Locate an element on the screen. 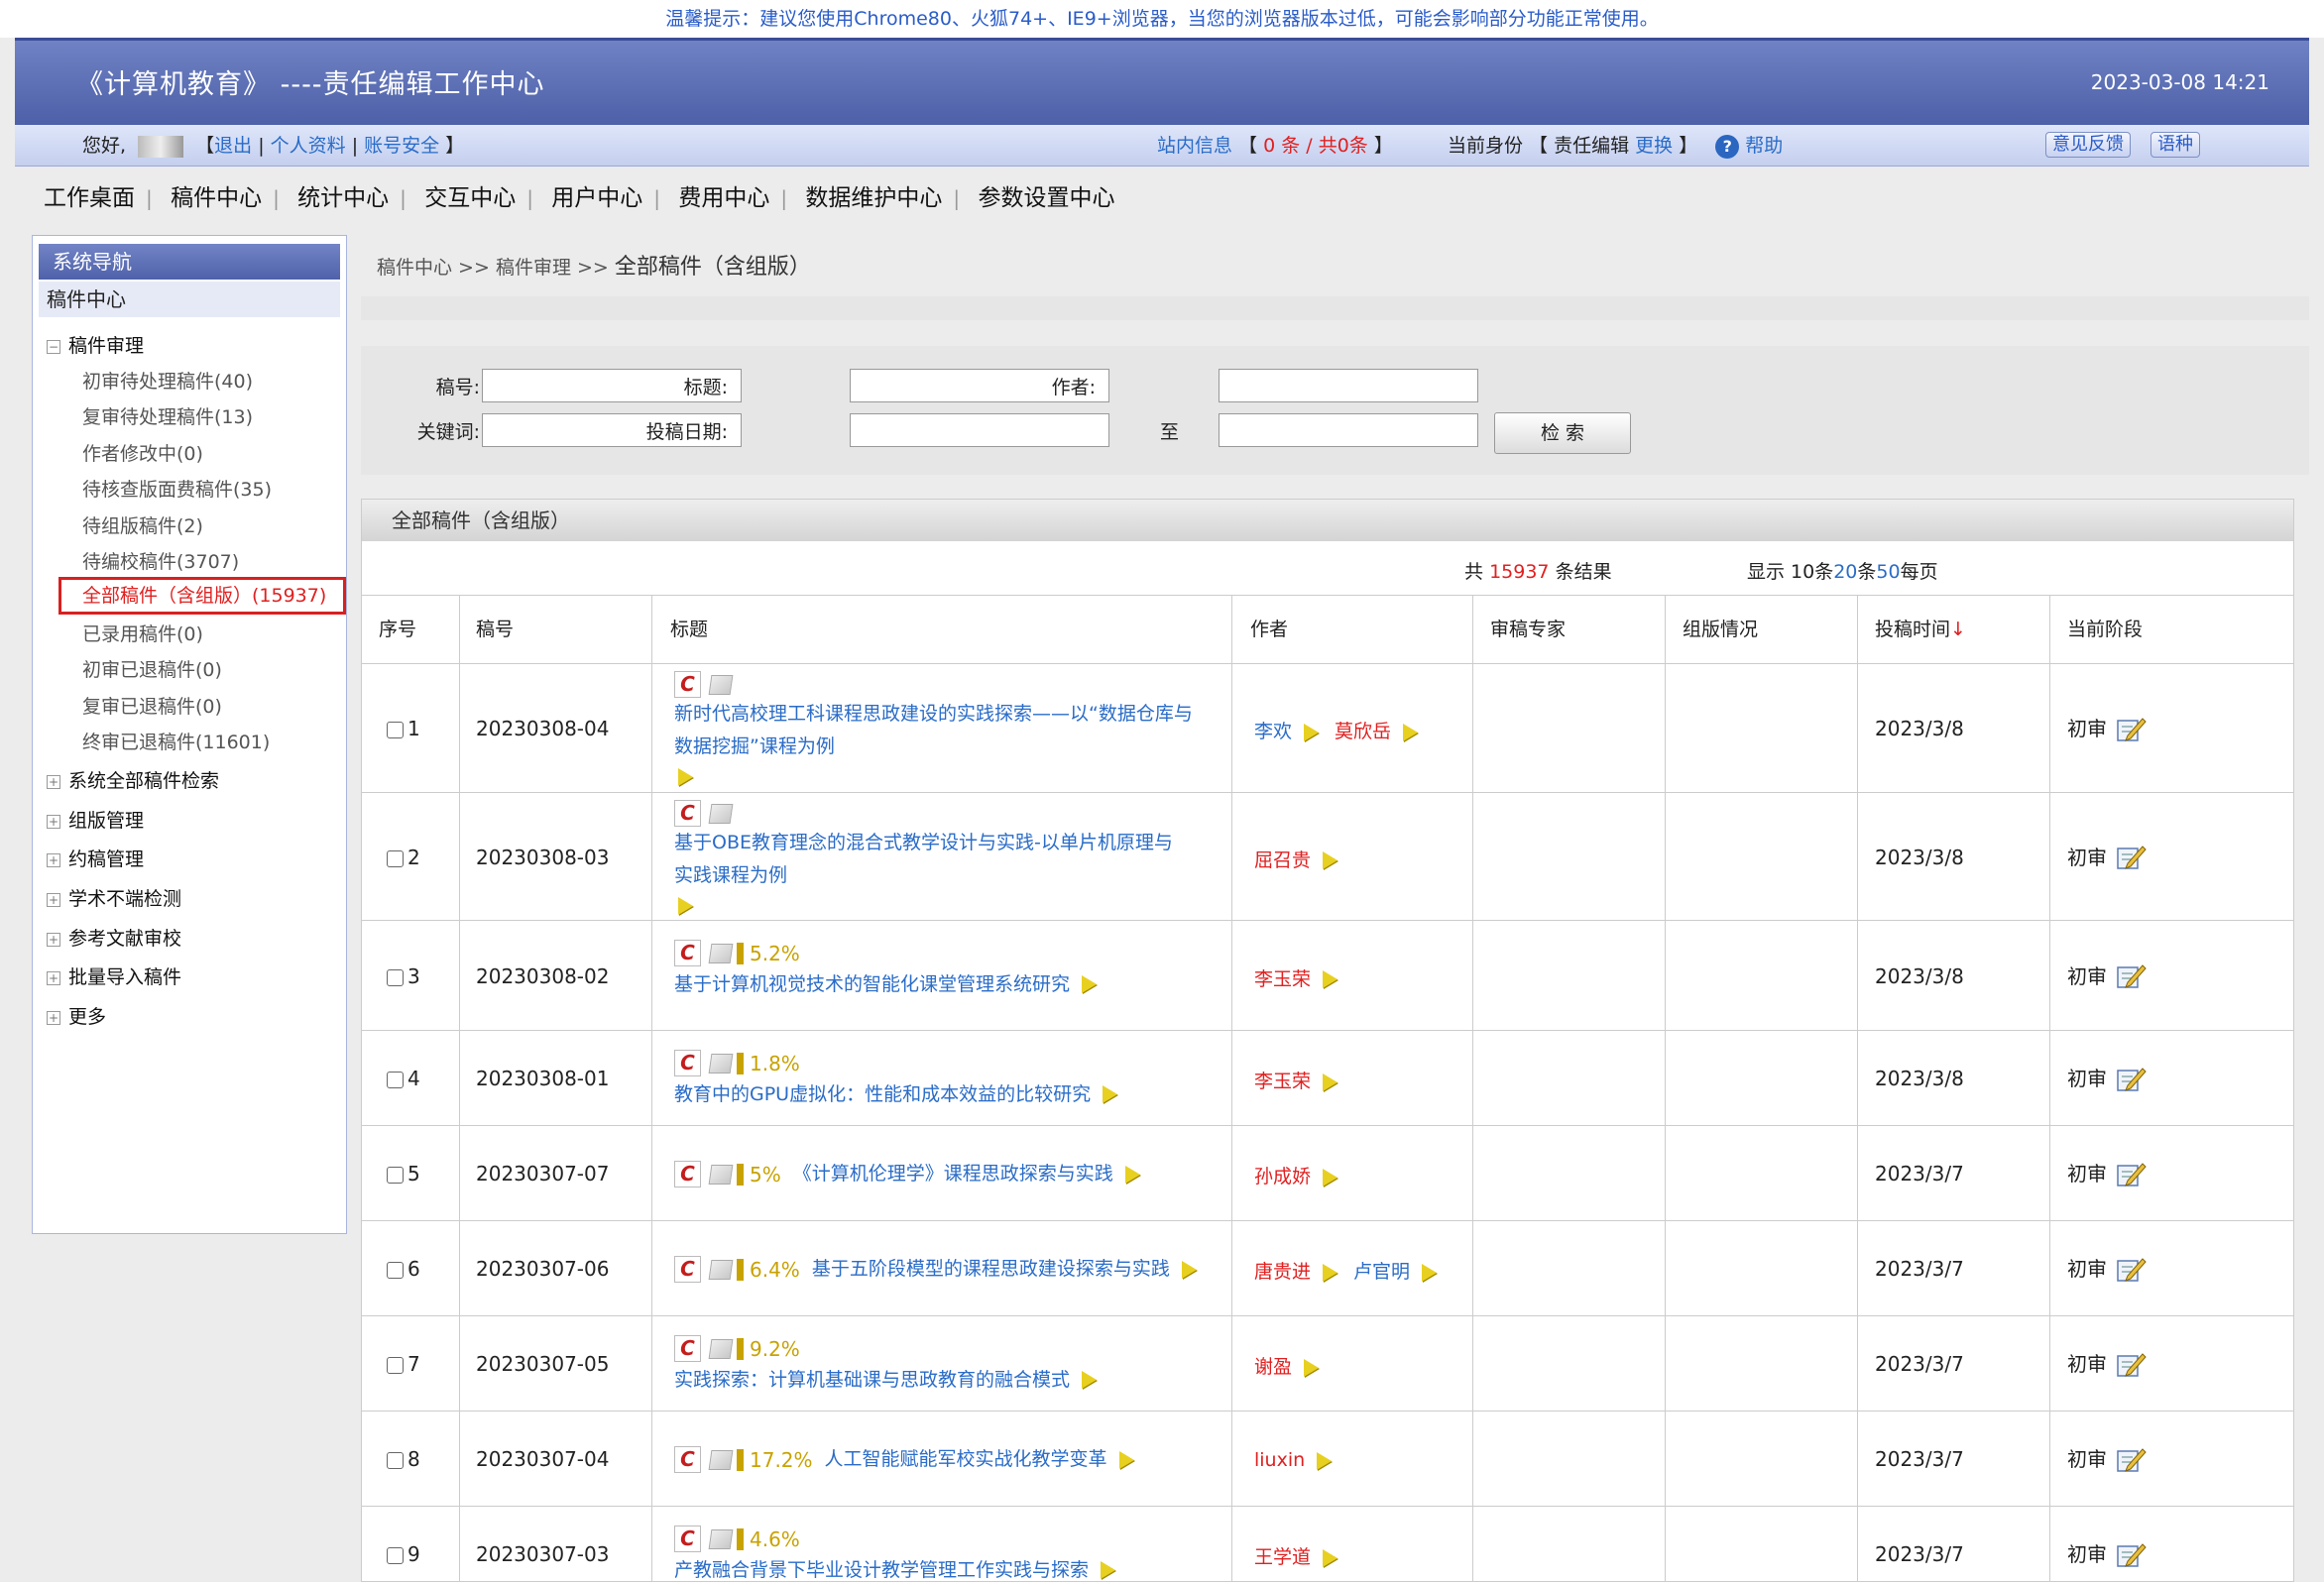 The height and width of the screenshot is (1582, 2324). logout-link: 退出 is located at coordinates (233, 146).